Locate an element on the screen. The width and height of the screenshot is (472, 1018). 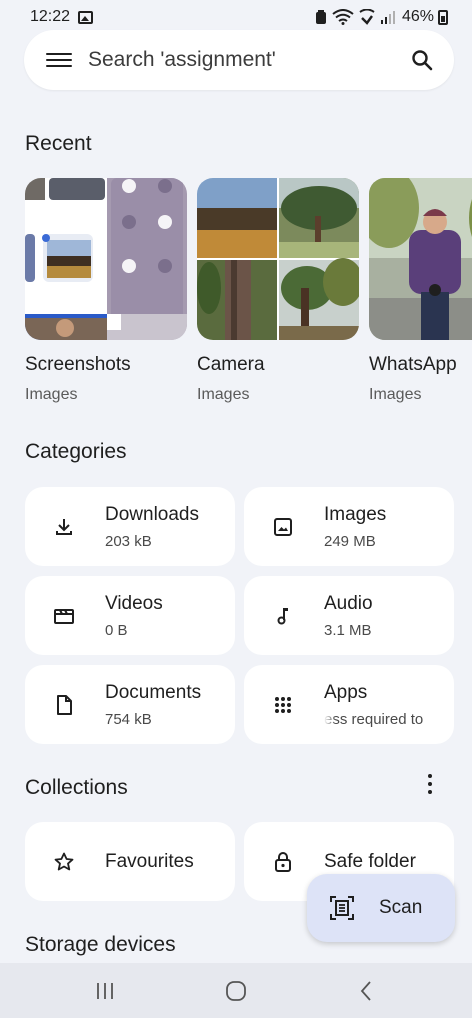
recent-item-screenshots: Screenshots Images is located at coordinates (106, 291).